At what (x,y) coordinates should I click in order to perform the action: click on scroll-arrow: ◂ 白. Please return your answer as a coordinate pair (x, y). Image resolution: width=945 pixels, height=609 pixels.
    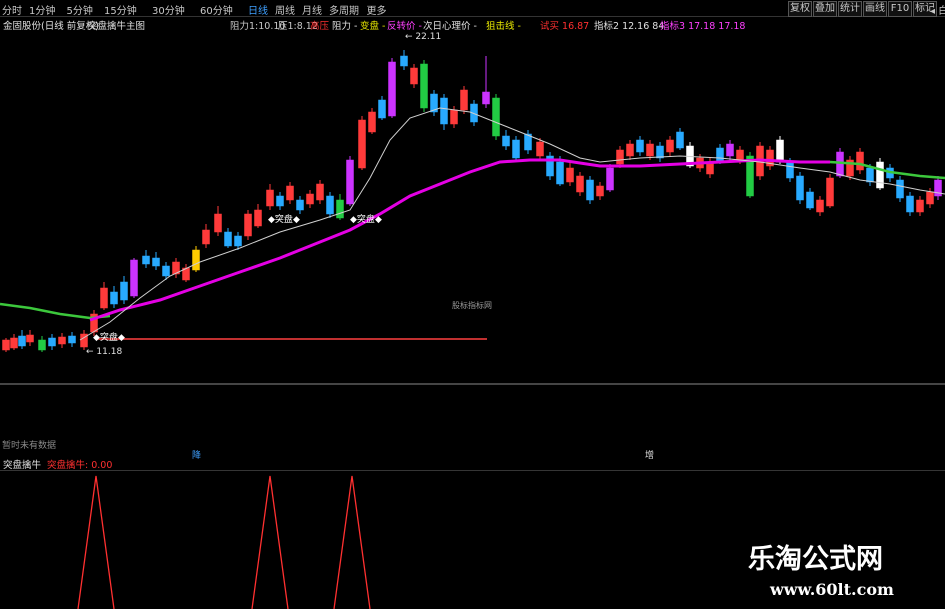
    Looking at the image, I should click on (937, 9).